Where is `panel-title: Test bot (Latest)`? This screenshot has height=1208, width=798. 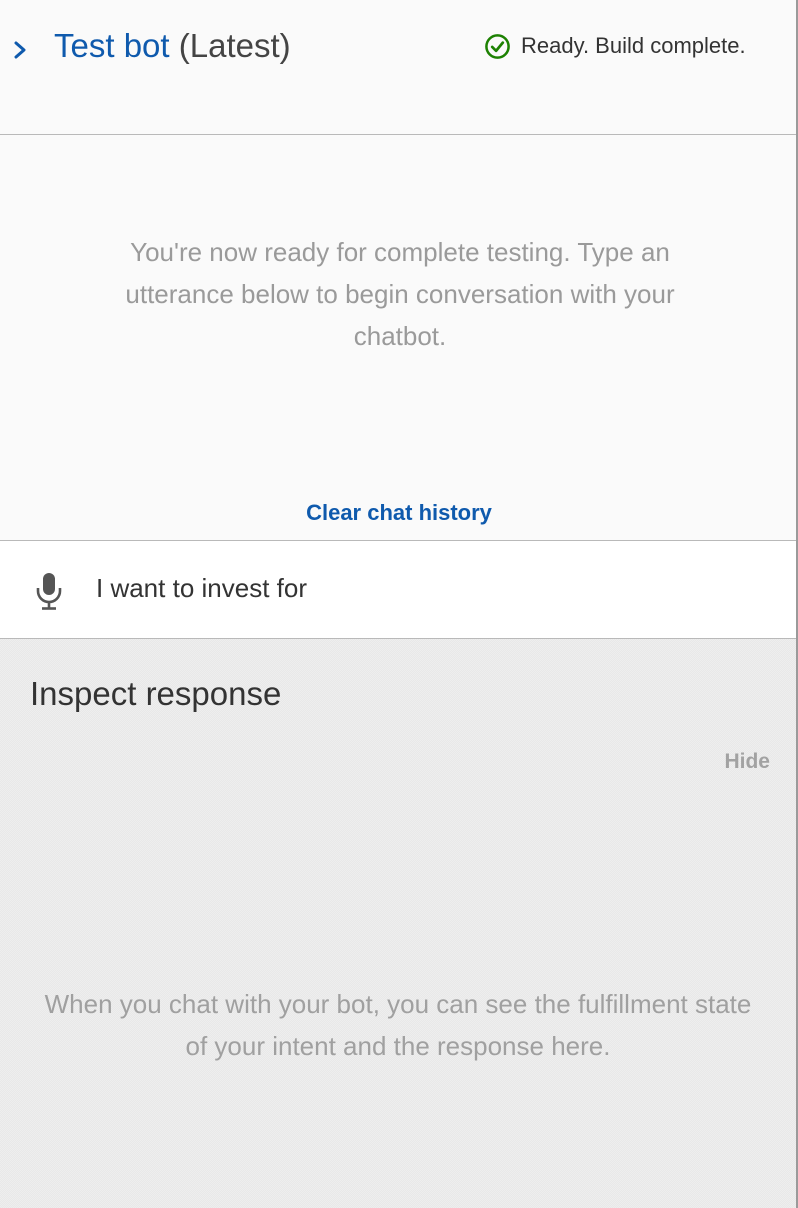 panel-title: Test bot (Latest) is located at coordinates (172, 46).